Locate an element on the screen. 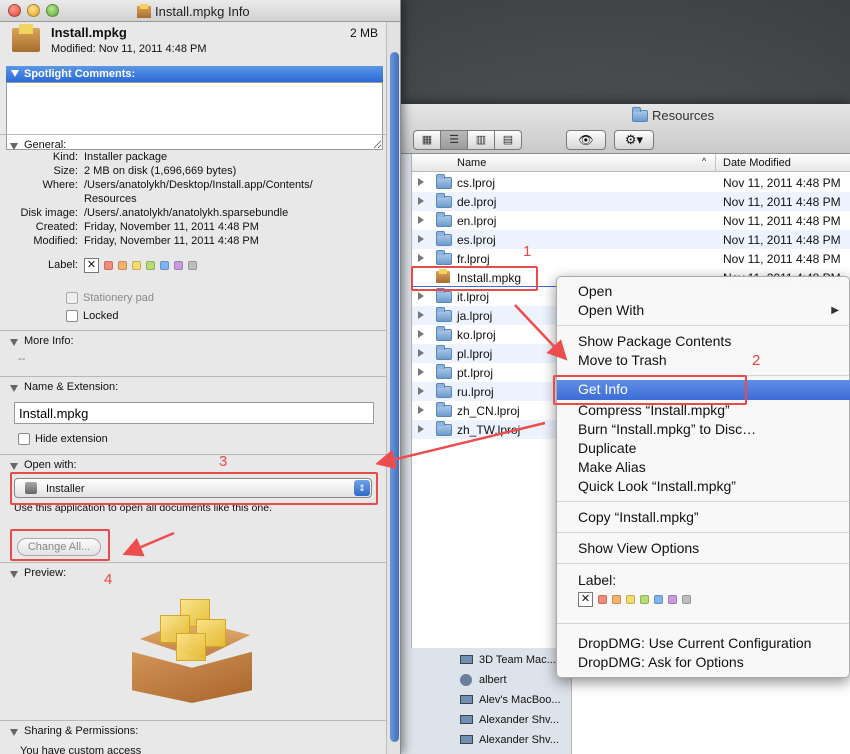  arrow-to-open-with is located at coordinates (460, 445).